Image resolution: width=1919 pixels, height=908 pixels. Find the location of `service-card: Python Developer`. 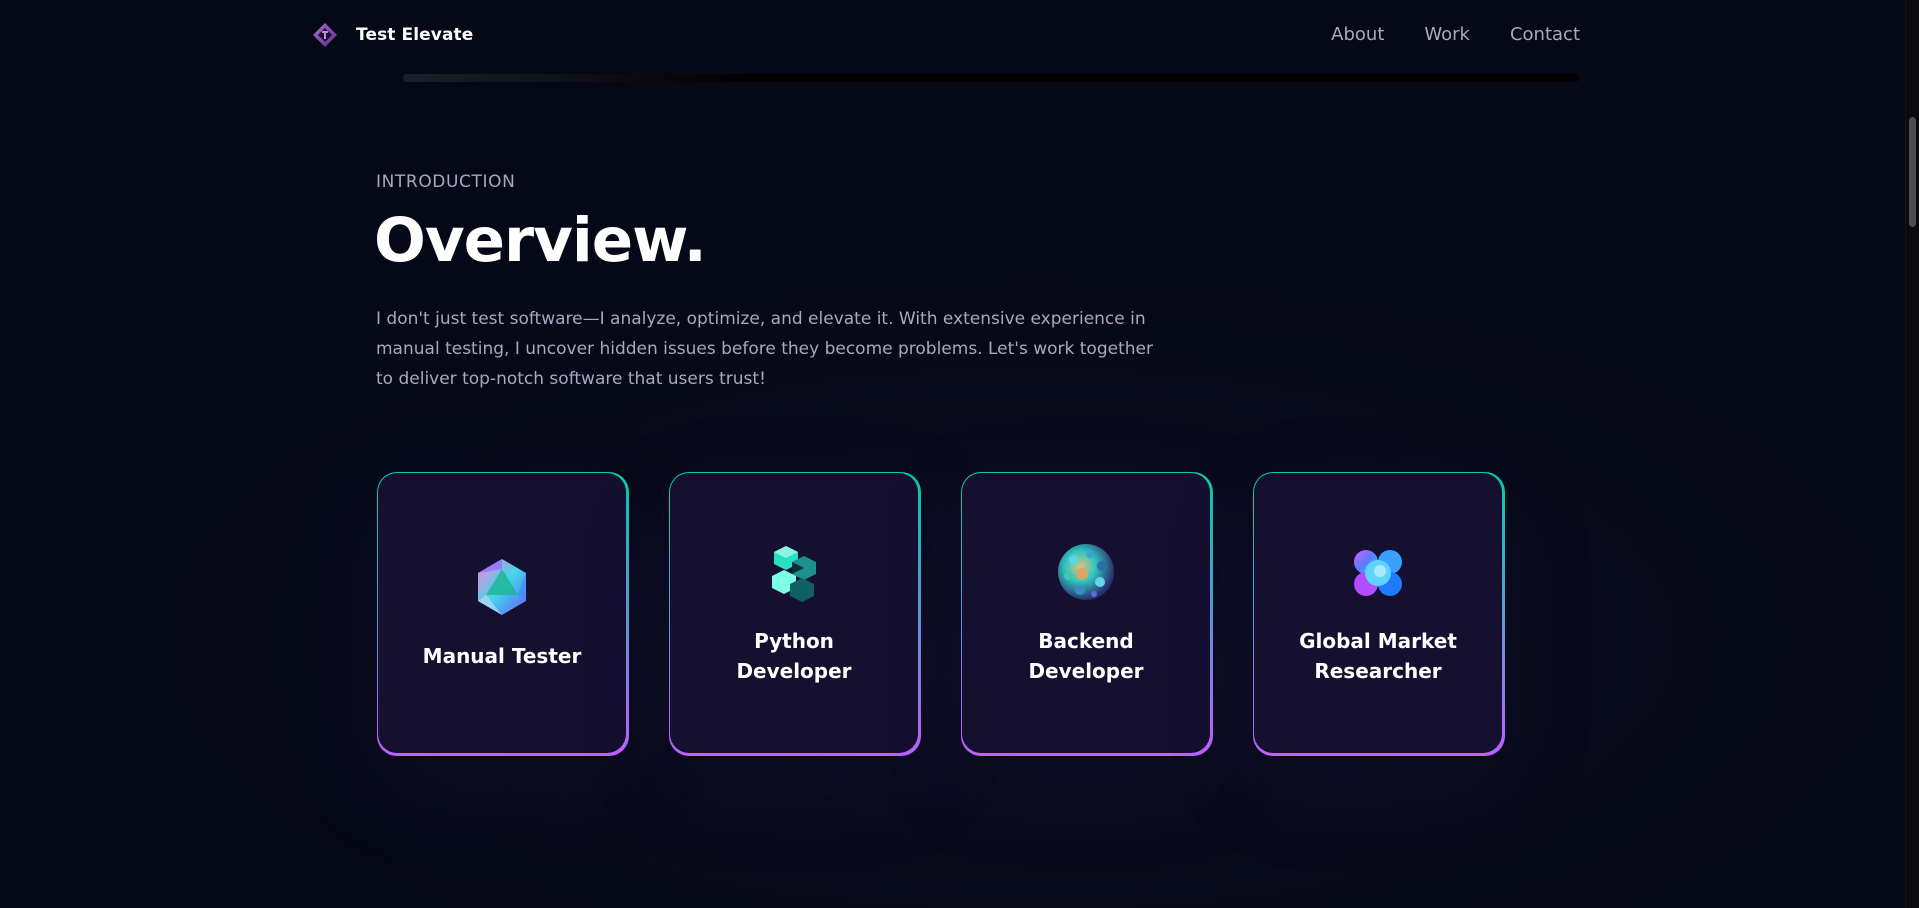

service-card: Python Developer is located at coordinates (795, 614).